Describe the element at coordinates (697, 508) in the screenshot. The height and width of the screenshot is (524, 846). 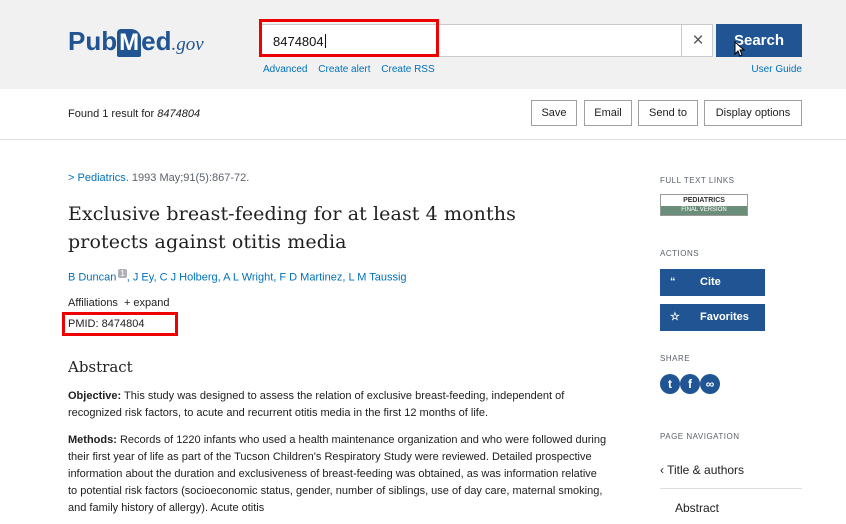
I see `nav-abstract: Abstract` at that location.